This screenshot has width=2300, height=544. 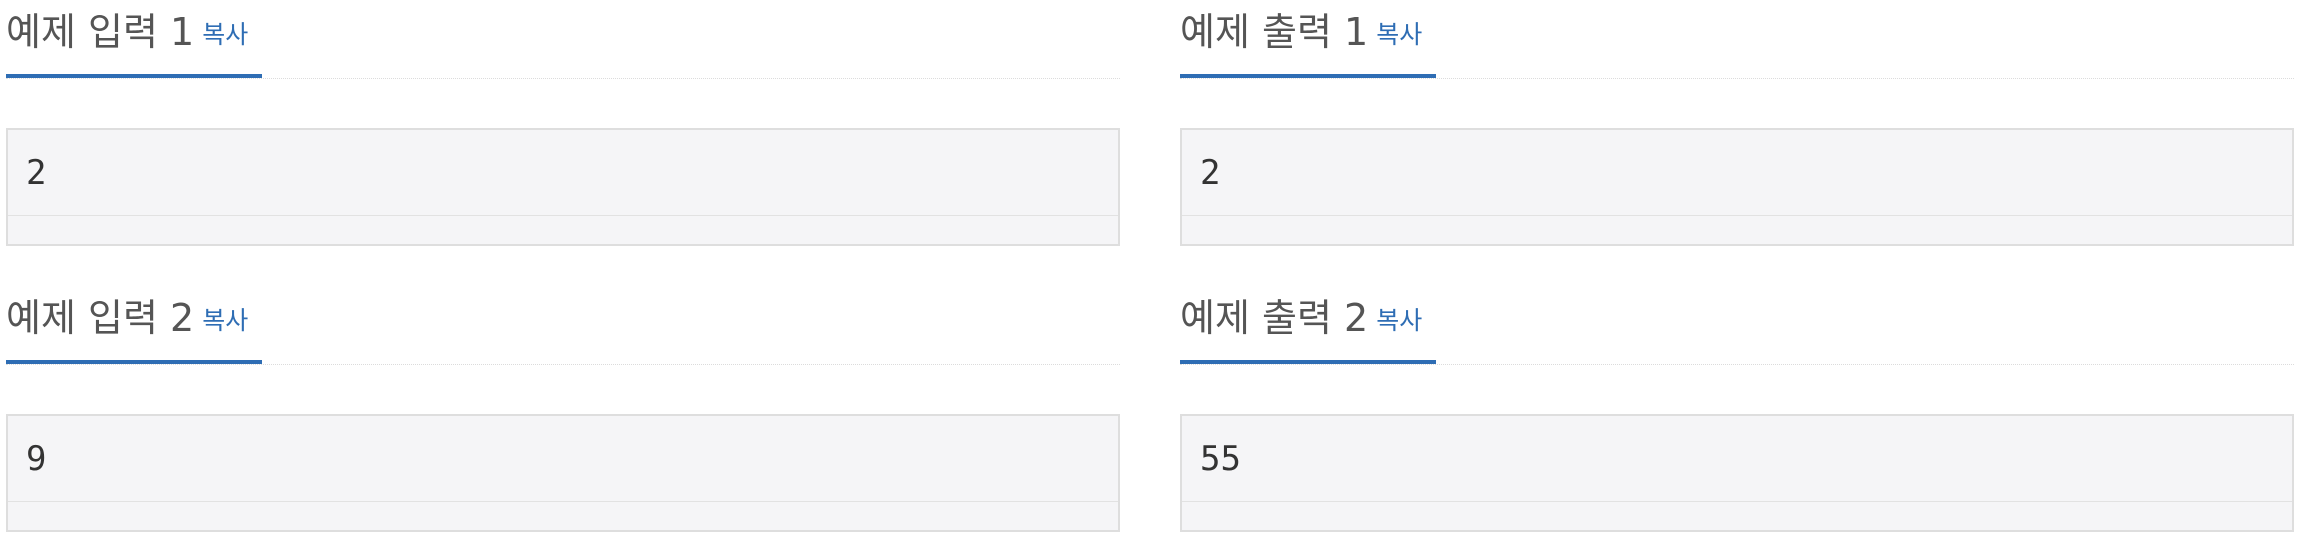 What do you see at coordinates (563, 515) in the screenshot?
I see `sample-input-2-scrollbar` at bounding box center [563, 515].